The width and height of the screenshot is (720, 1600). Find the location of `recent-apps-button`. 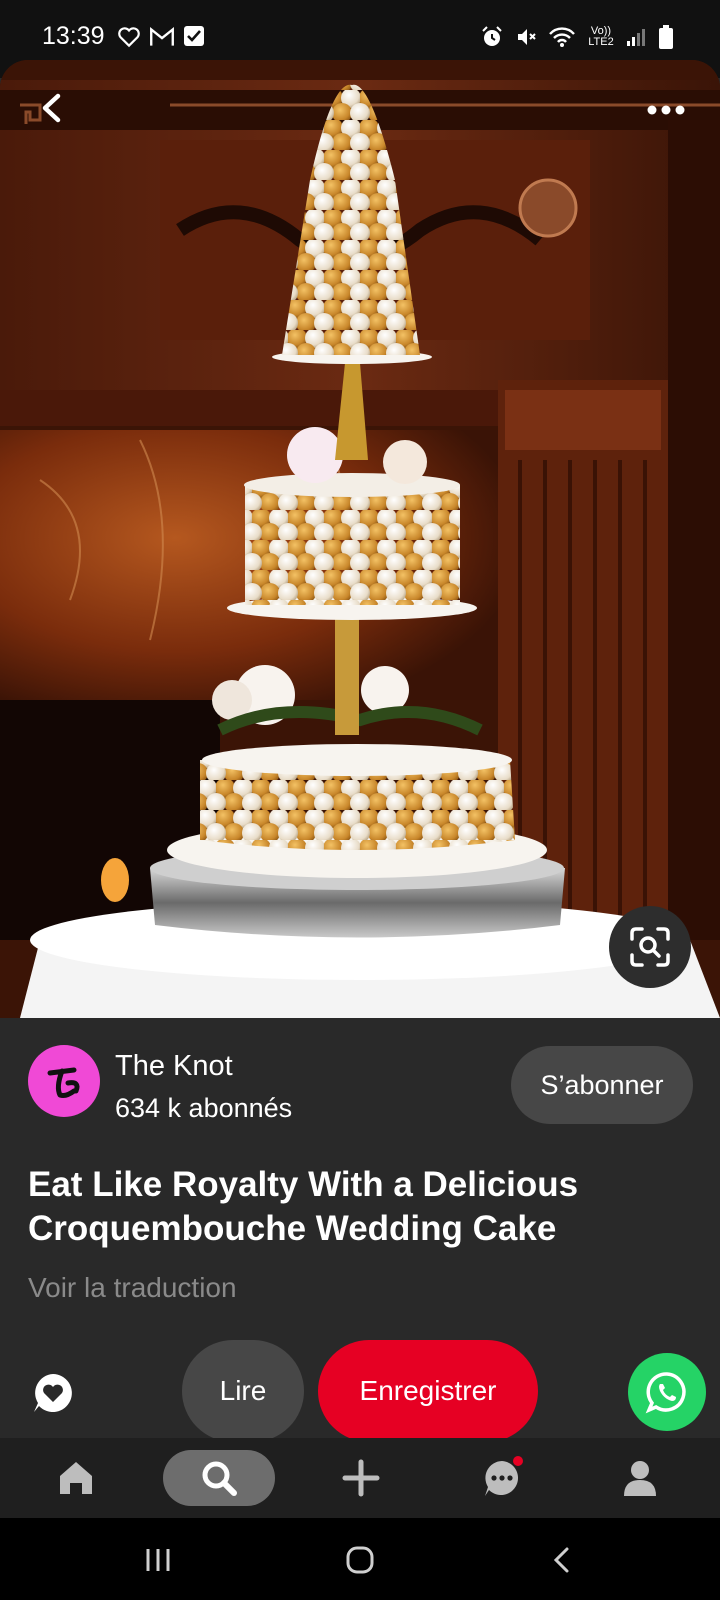

recent-apps-button is located at coordinates (158, 1560).